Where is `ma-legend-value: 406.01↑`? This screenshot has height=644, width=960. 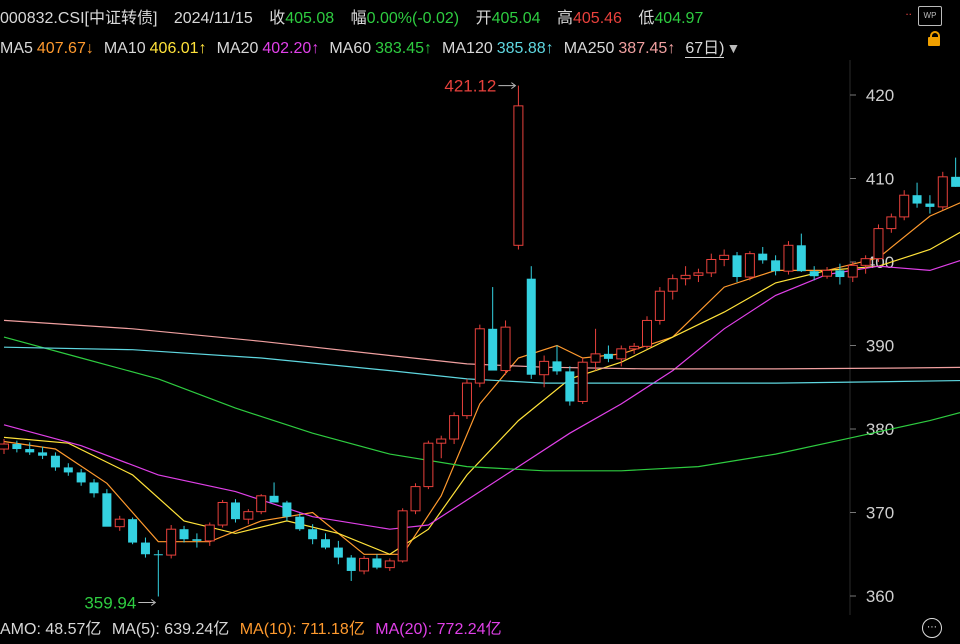 ma-legend-value: 406.01↑ is located at coordinates (178, 48).